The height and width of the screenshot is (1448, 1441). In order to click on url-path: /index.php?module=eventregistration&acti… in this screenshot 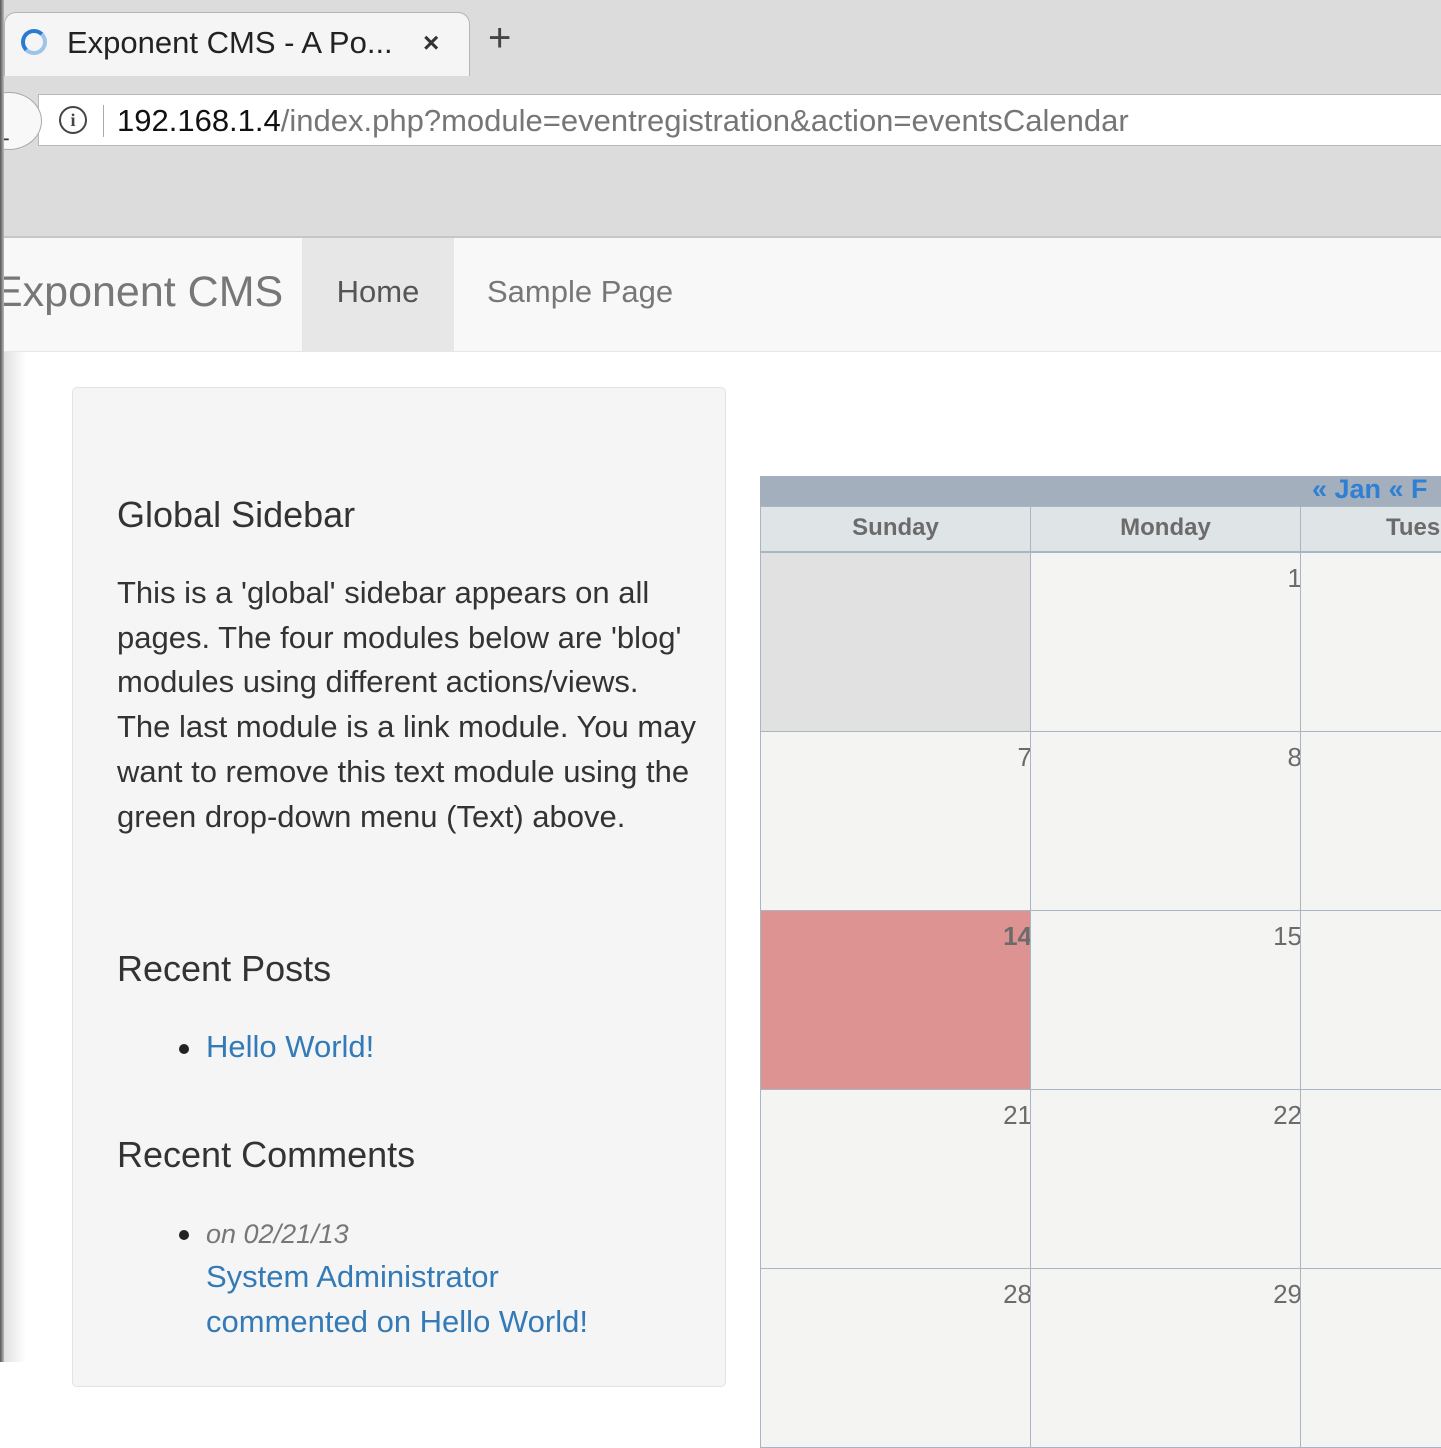, I will do `click(704, 120)`.